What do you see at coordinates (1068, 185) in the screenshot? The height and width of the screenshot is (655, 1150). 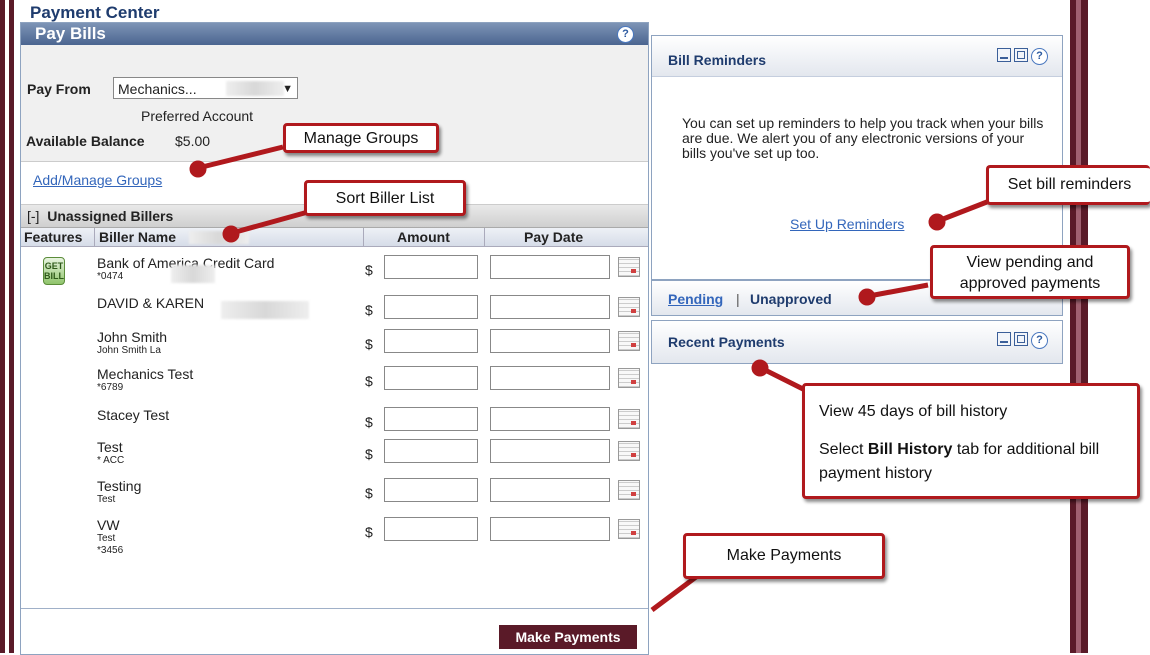 I see `callout-set-bill-reminders: Set bill reminders` at bounding box center [1068, 185].